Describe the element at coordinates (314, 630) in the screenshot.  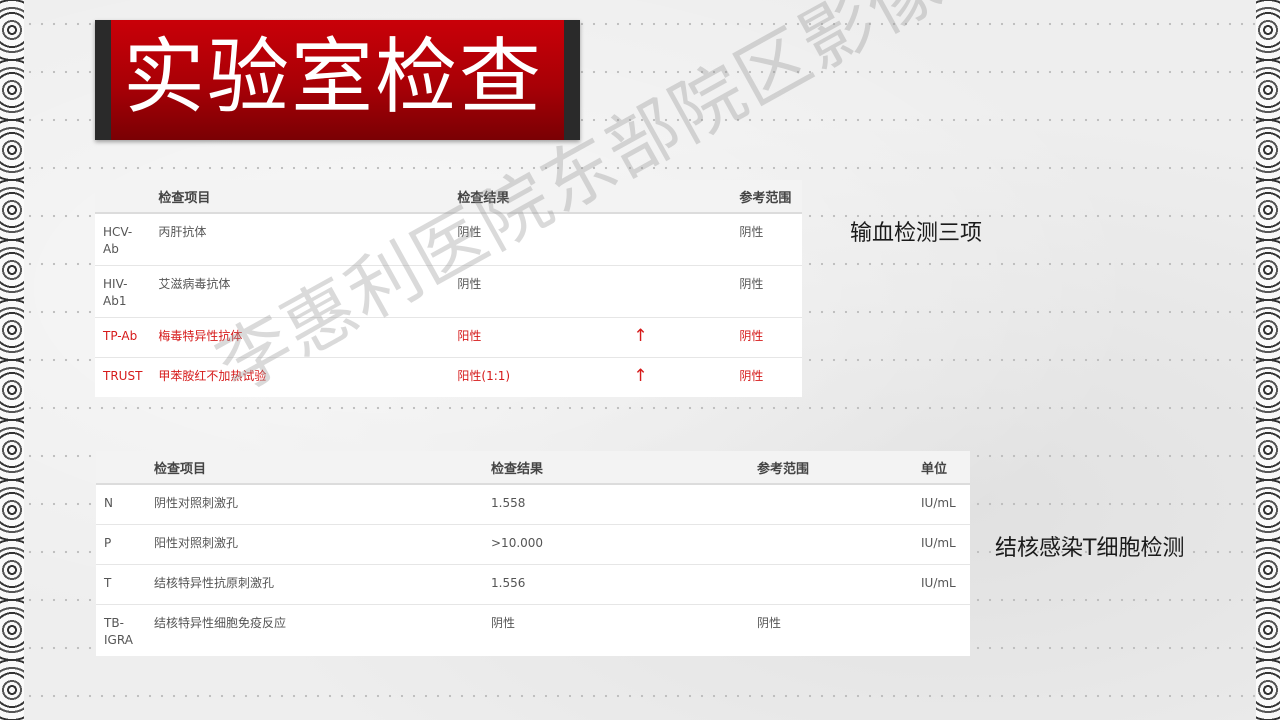
I see `test-name: 结核特异性细胞免疫反应` at that location.